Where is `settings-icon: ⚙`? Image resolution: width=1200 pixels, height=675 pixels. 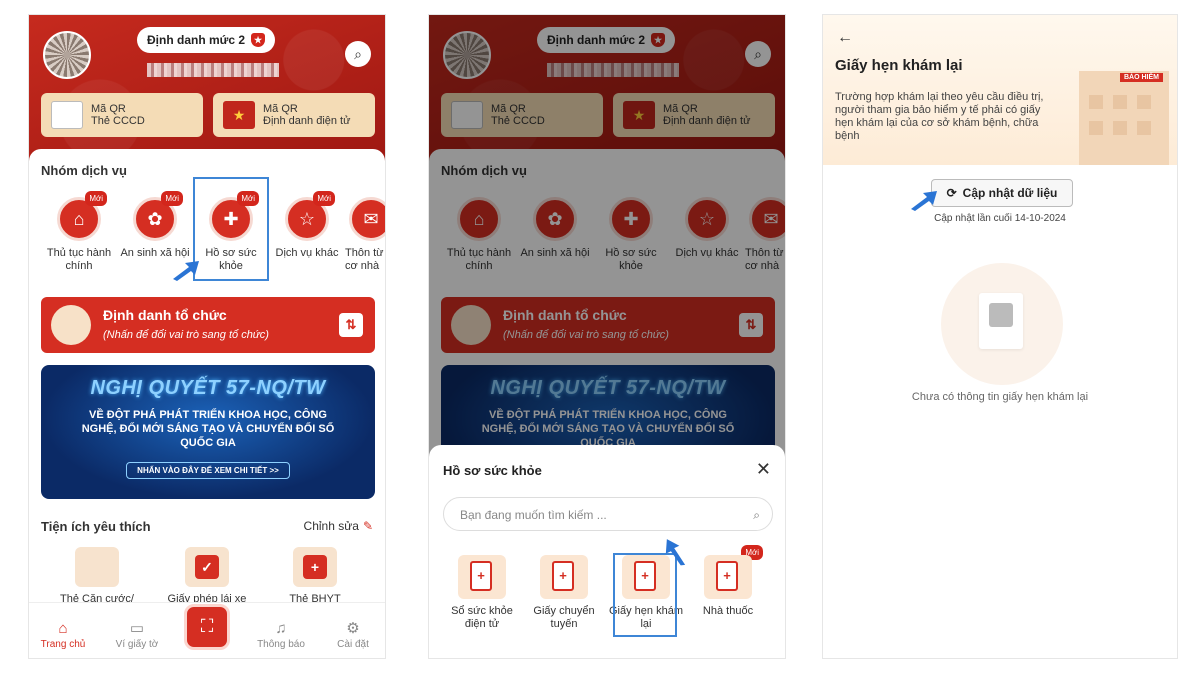
settings-icon: ⚙ is located at coordinates (353, 628).